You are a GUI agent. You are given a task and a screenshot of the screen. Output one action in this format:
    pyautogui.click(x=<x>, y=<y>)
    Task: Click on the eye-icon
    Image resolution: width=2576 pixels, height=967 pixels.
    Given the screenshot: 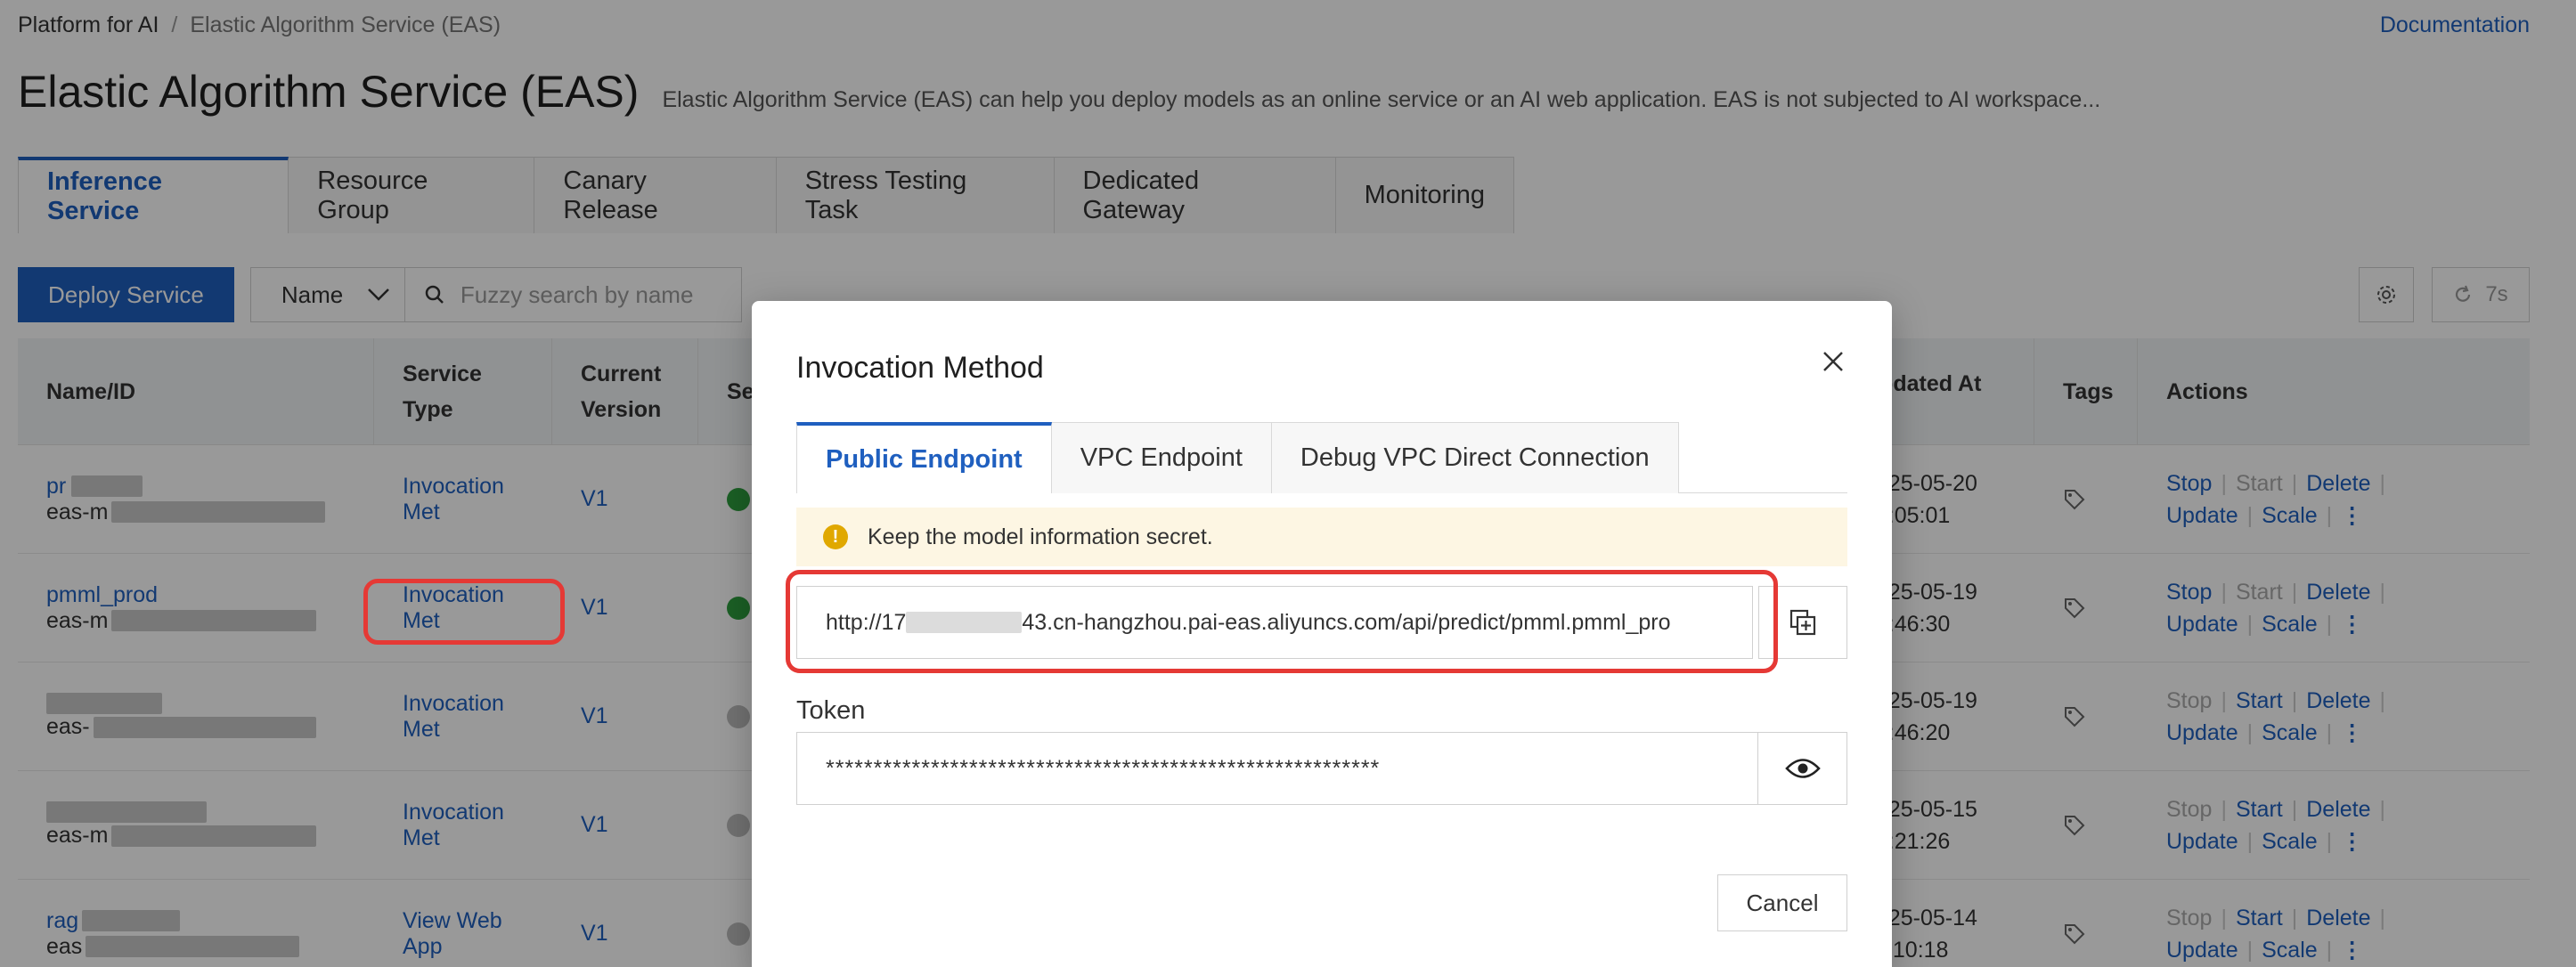 What is the action you would take?
    pyautogui.click(x=1803, y=768)
    